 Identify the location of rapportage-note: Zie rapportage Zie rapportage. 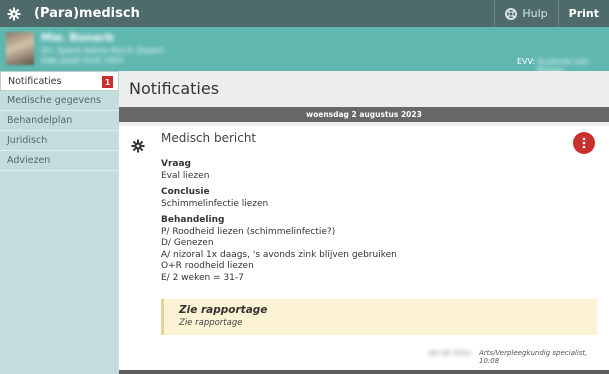
(379, 317).